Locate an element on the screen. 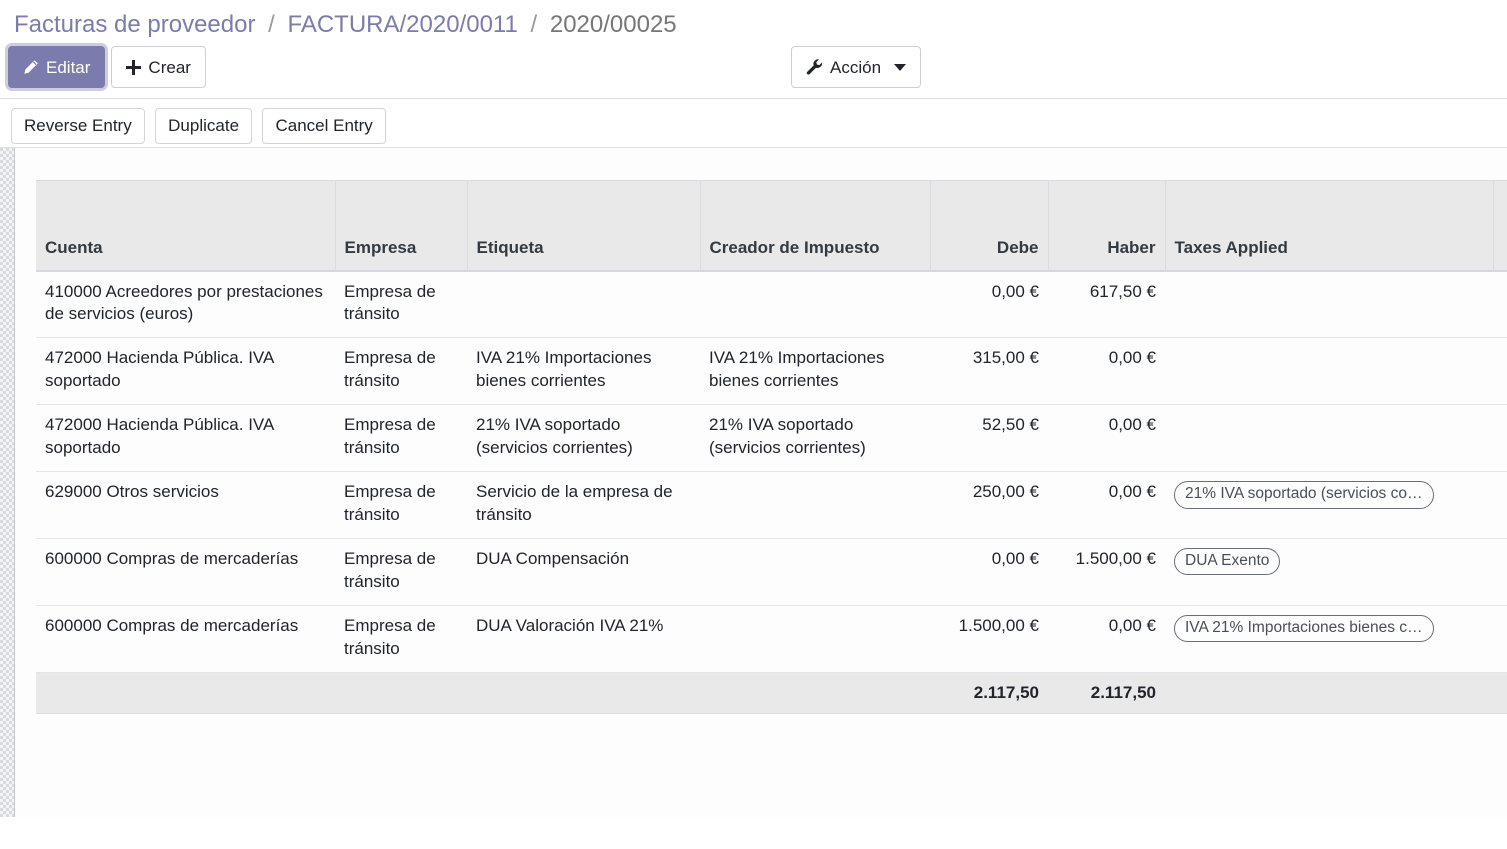 This screenshot has width=1507, height=849. cell-etiqueta: DUA Compensación is located at coordinates (583, 572).